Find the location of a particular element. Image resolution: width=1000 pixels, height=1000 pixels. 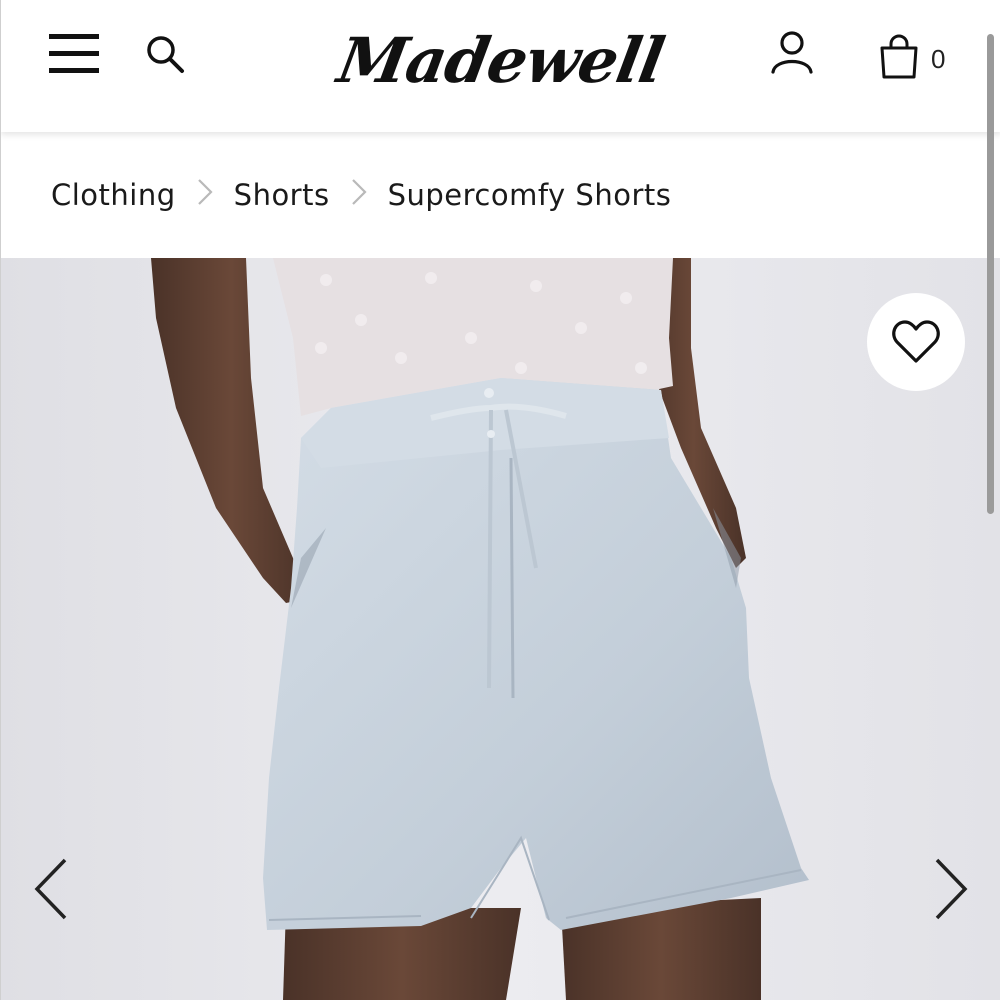

site-header: Madewell 0 is located at coordinates (500, 66).